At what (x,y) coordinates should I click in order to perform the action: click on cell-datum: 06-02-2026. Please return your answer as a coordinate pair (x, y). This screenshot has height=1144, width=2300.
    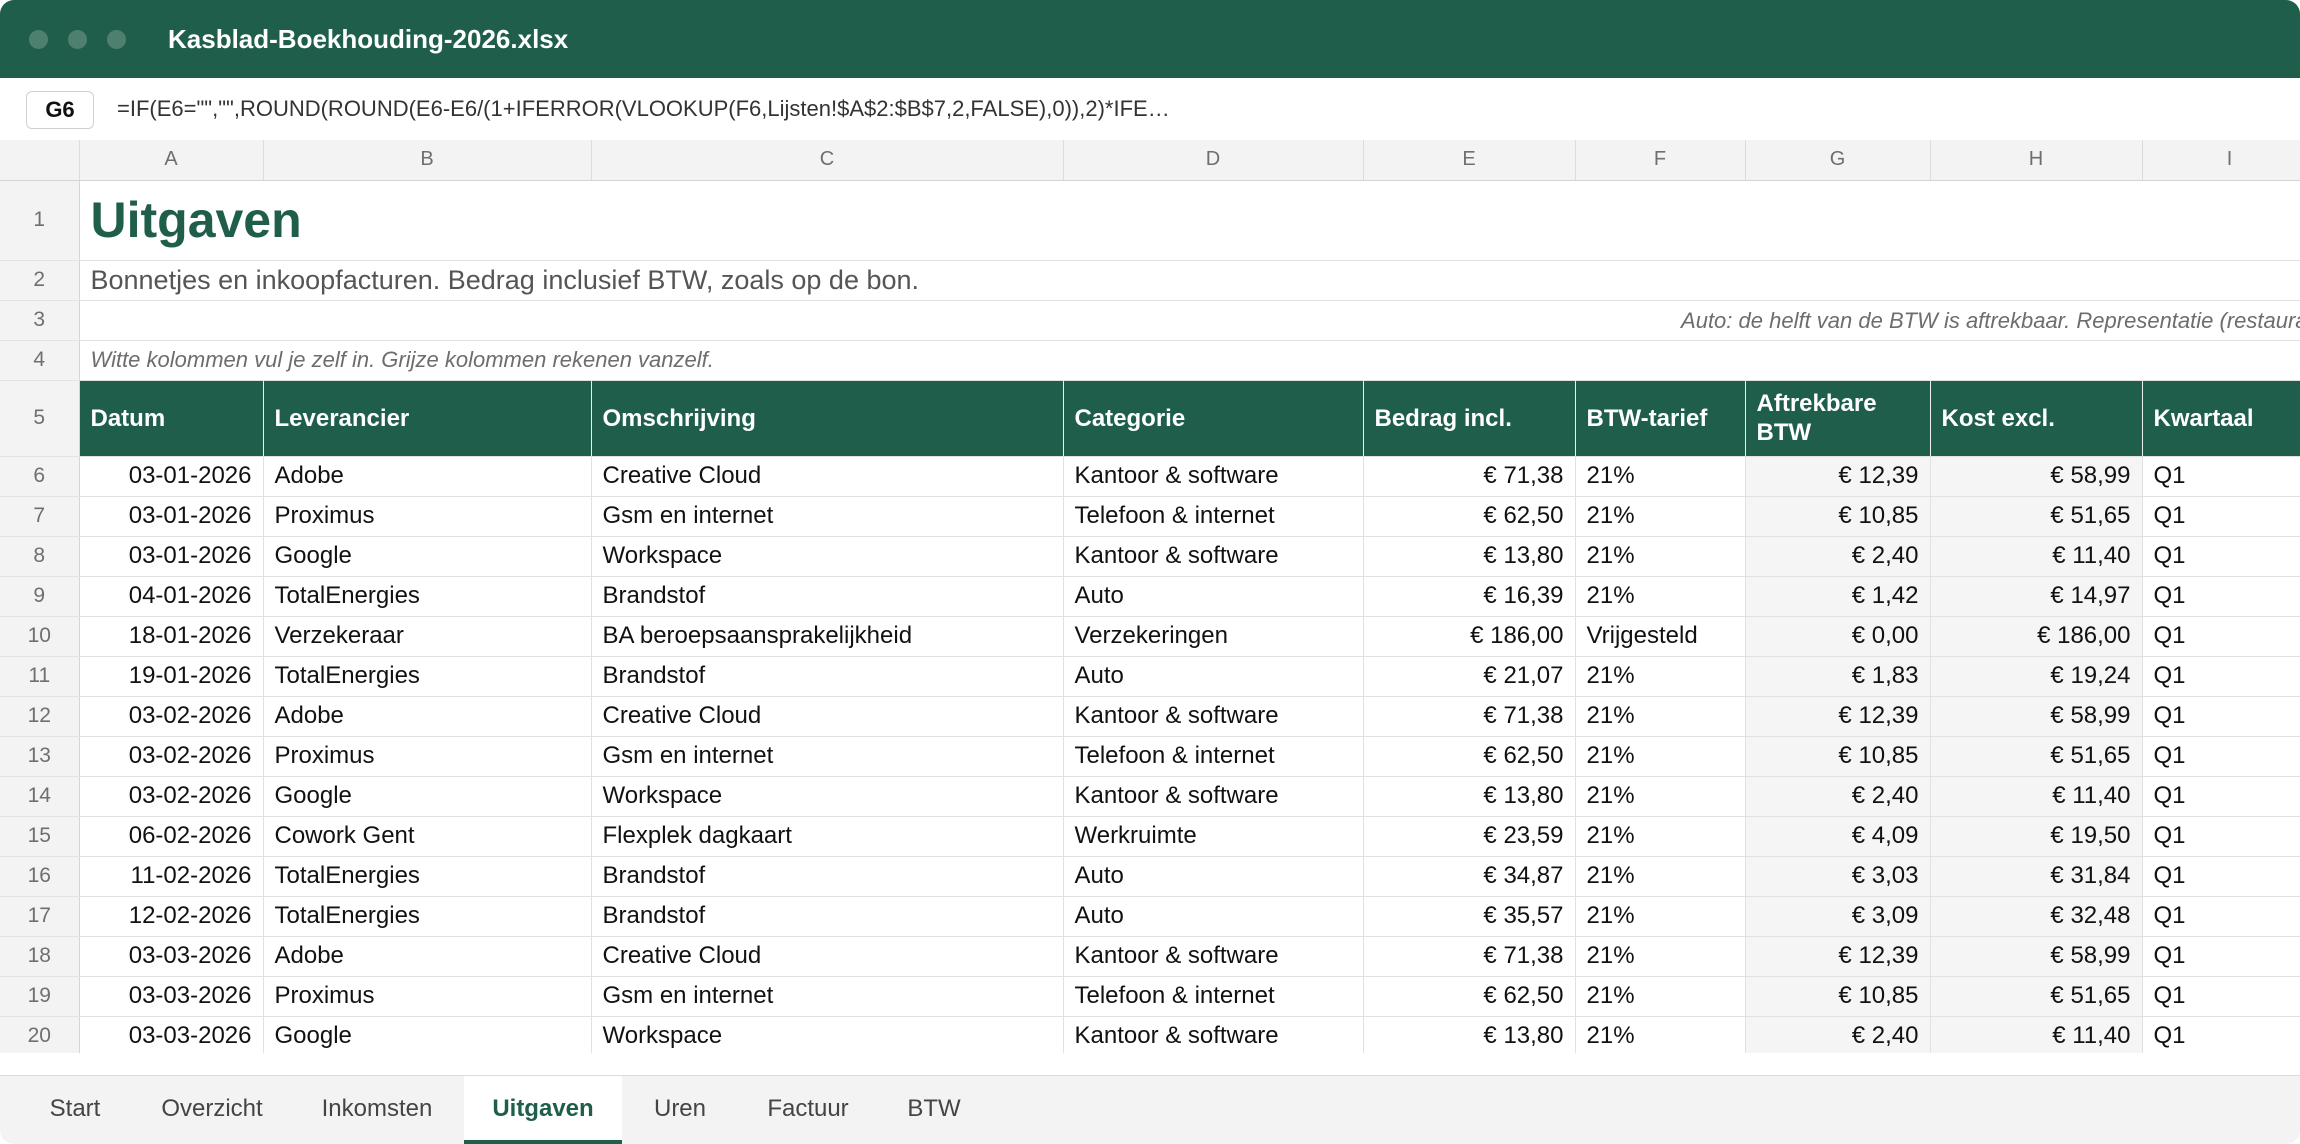
    Looking at the image, I should click on (171, 836).